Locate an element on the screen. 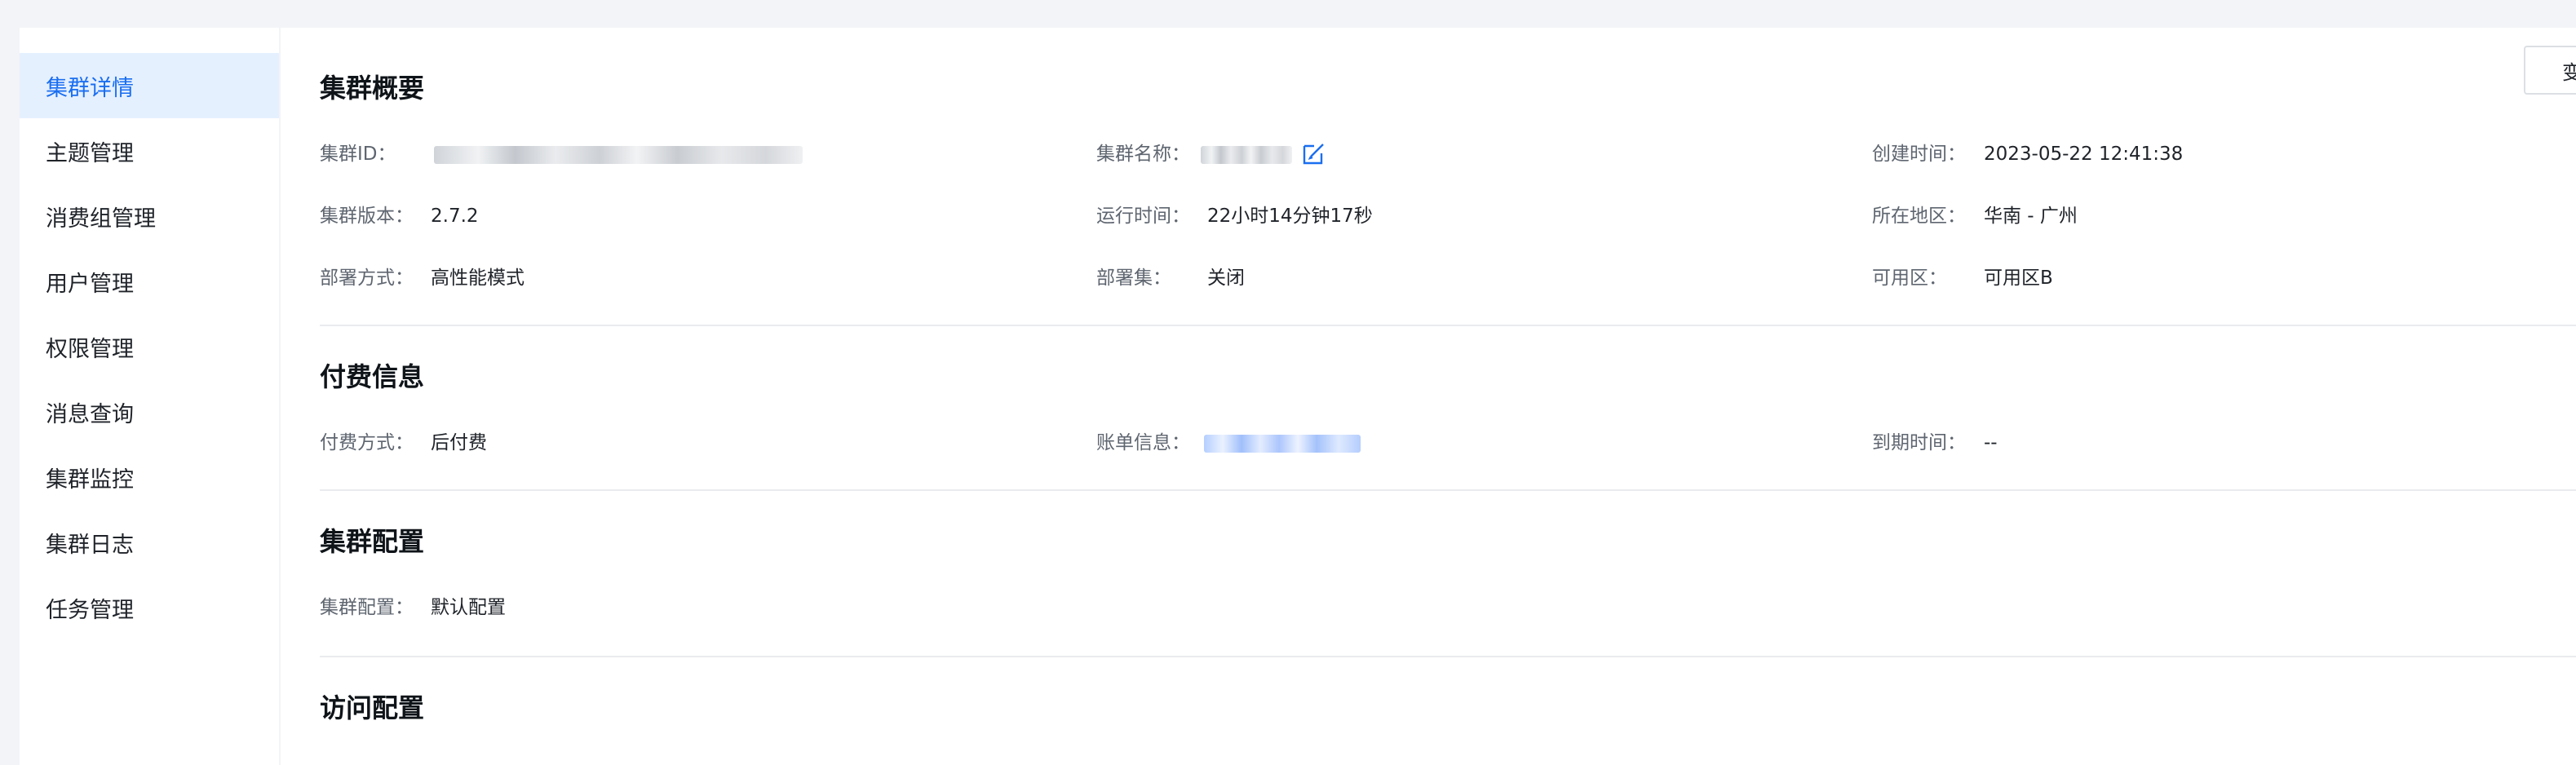  edit-name-icon is located at coordinates (1314, 153).